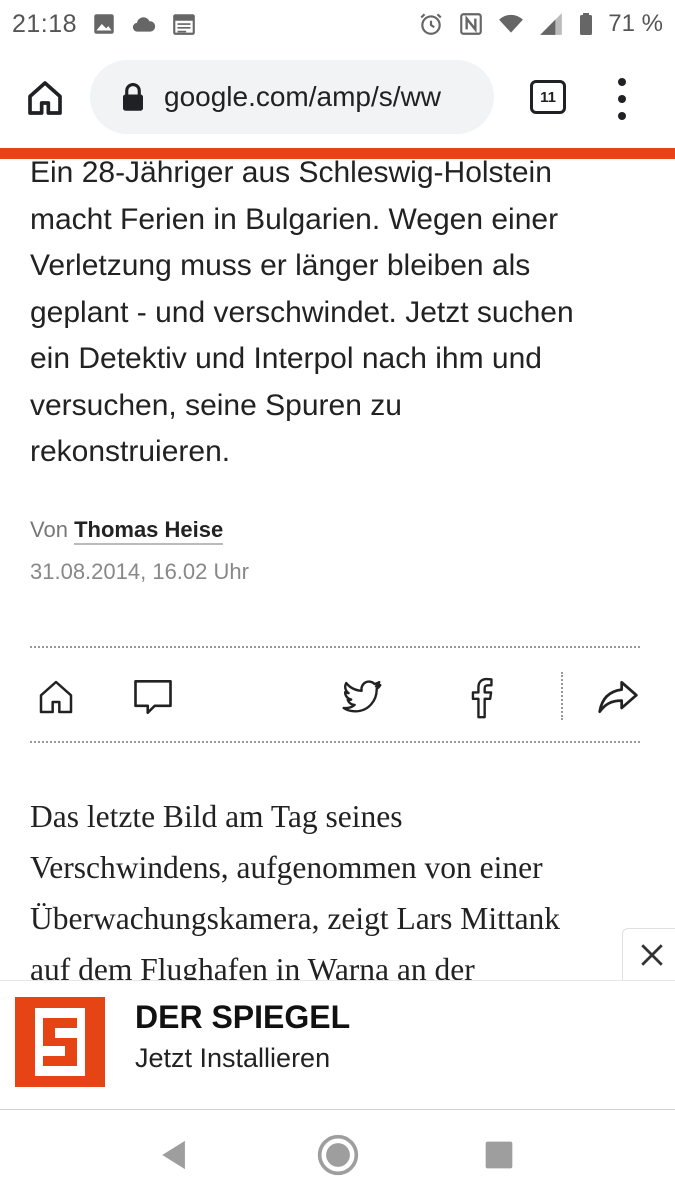 This screenshot has height=1200, width=675. Describe the element at coordinates (252, 966) in the screenshot. I see `body-line: auf dem Flughafen in Warna an der` at that location.